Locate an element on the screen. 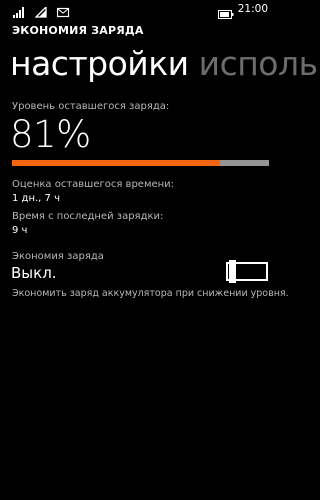 This screenshot has width=320, height=500. wifi-icon is located at coordinates (40, 12).